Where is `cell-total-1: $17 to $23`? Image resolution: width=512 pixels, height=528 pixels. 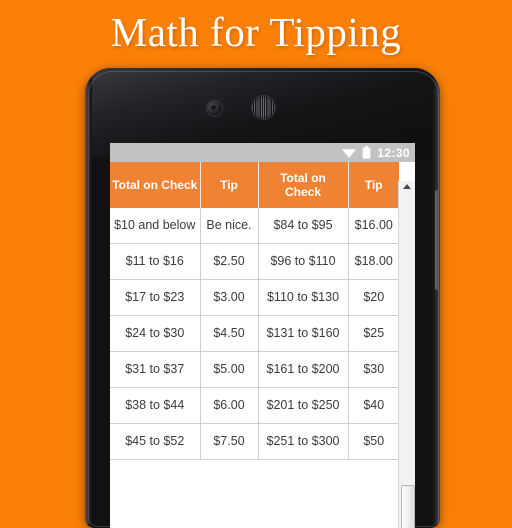
cell-total-1: $17 to $23 is located at coordinates (155, 297).